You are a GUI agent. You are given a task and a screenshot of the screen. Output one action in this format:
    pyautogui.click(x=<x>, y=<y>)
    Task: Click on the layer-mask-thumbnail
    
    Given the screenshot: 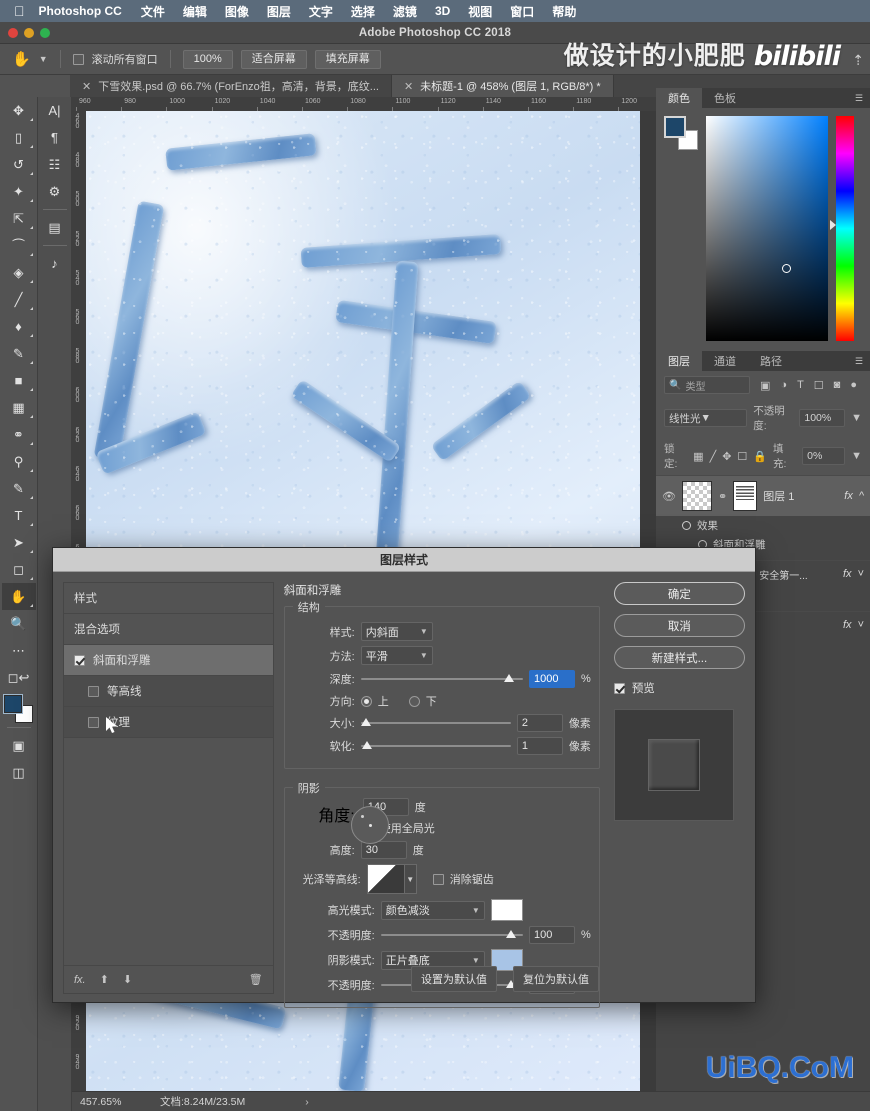 What is the action you would take?
    pyautogui.click(x=745, y=496)
    